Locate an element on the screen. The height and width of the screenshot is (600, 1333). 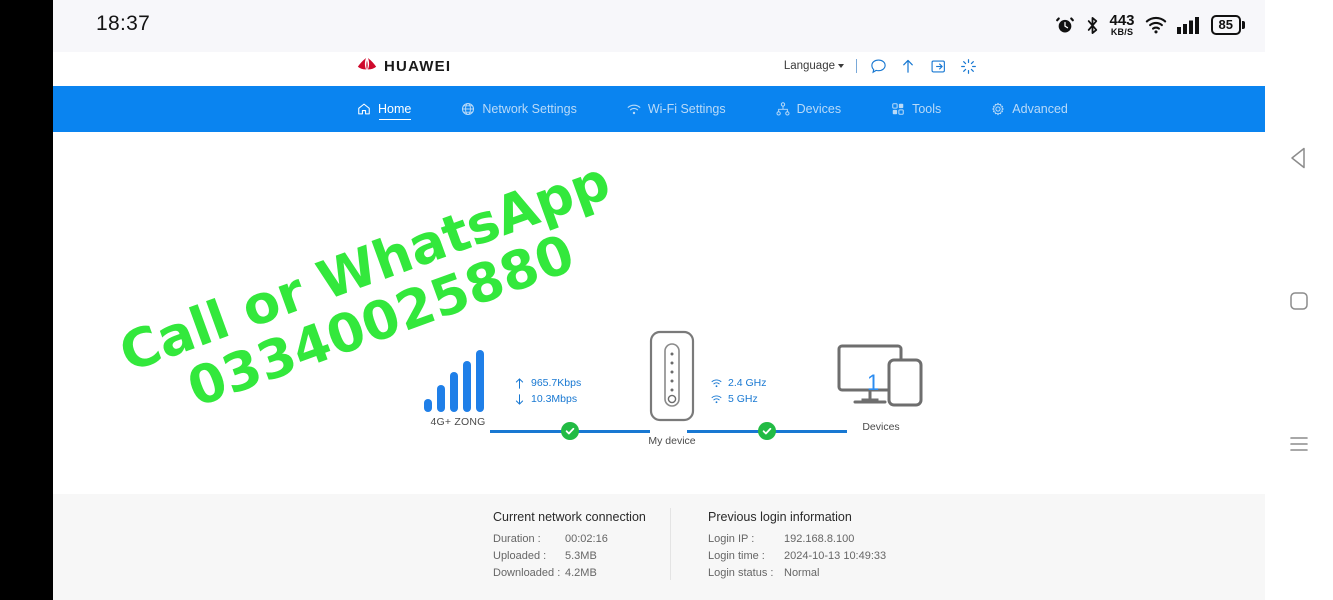
logout-icon is located at coordinates (938, 66).